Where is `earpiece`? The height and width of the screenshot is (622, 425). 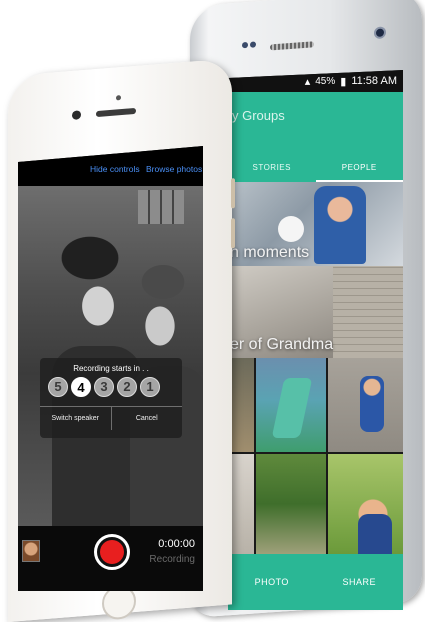 earpiece is located at coordinates (116, 112).